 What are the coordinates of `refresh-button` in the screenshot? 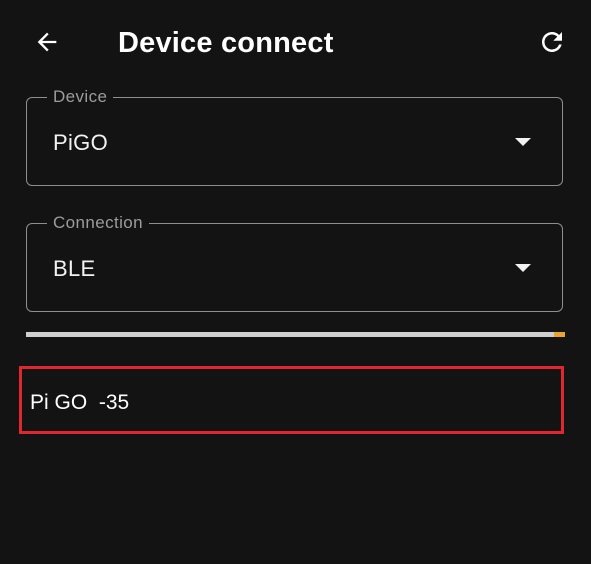 It's located at (552, 42).